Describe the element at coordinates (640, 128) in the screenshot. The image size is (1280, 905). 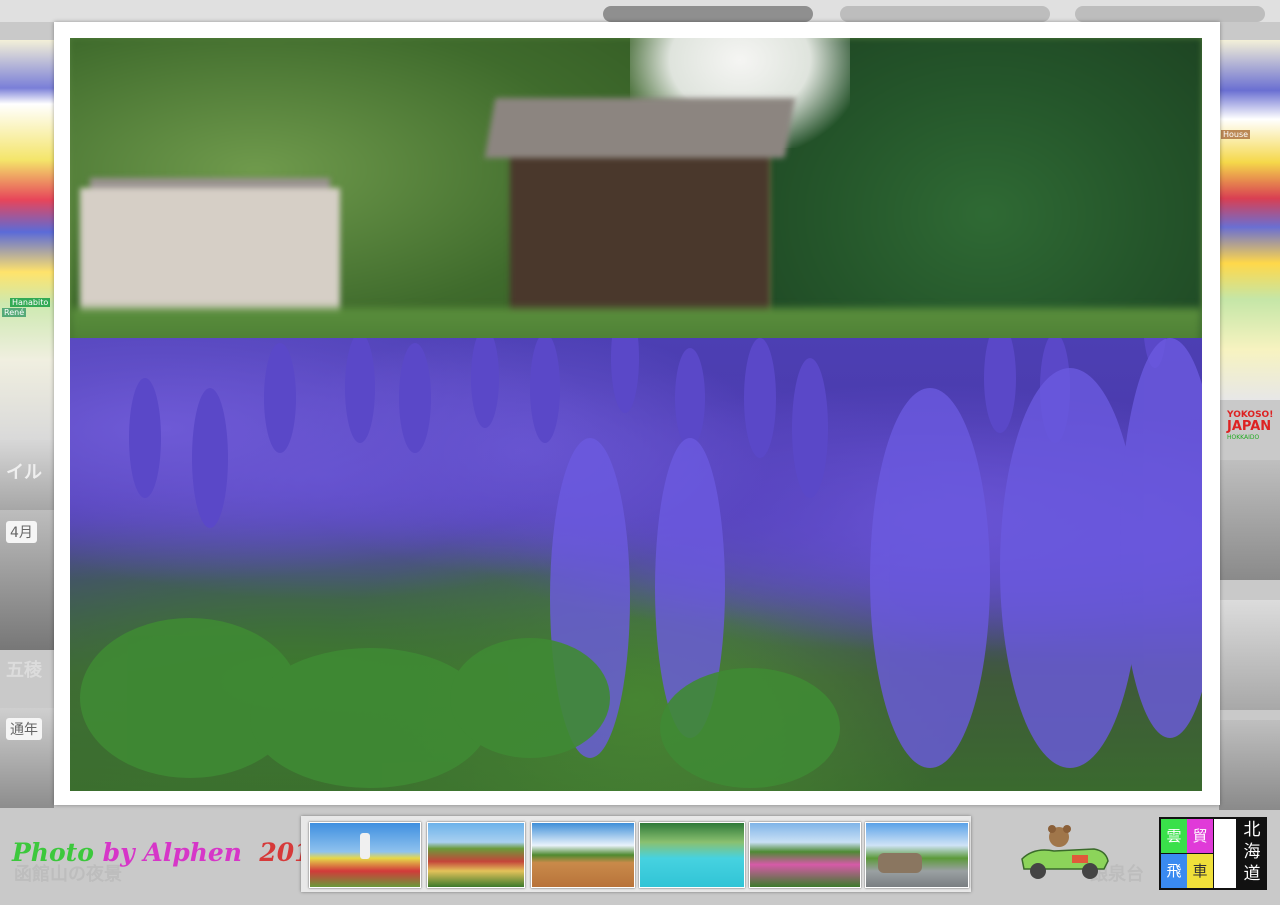
I see `photo-house-roof` at that location.